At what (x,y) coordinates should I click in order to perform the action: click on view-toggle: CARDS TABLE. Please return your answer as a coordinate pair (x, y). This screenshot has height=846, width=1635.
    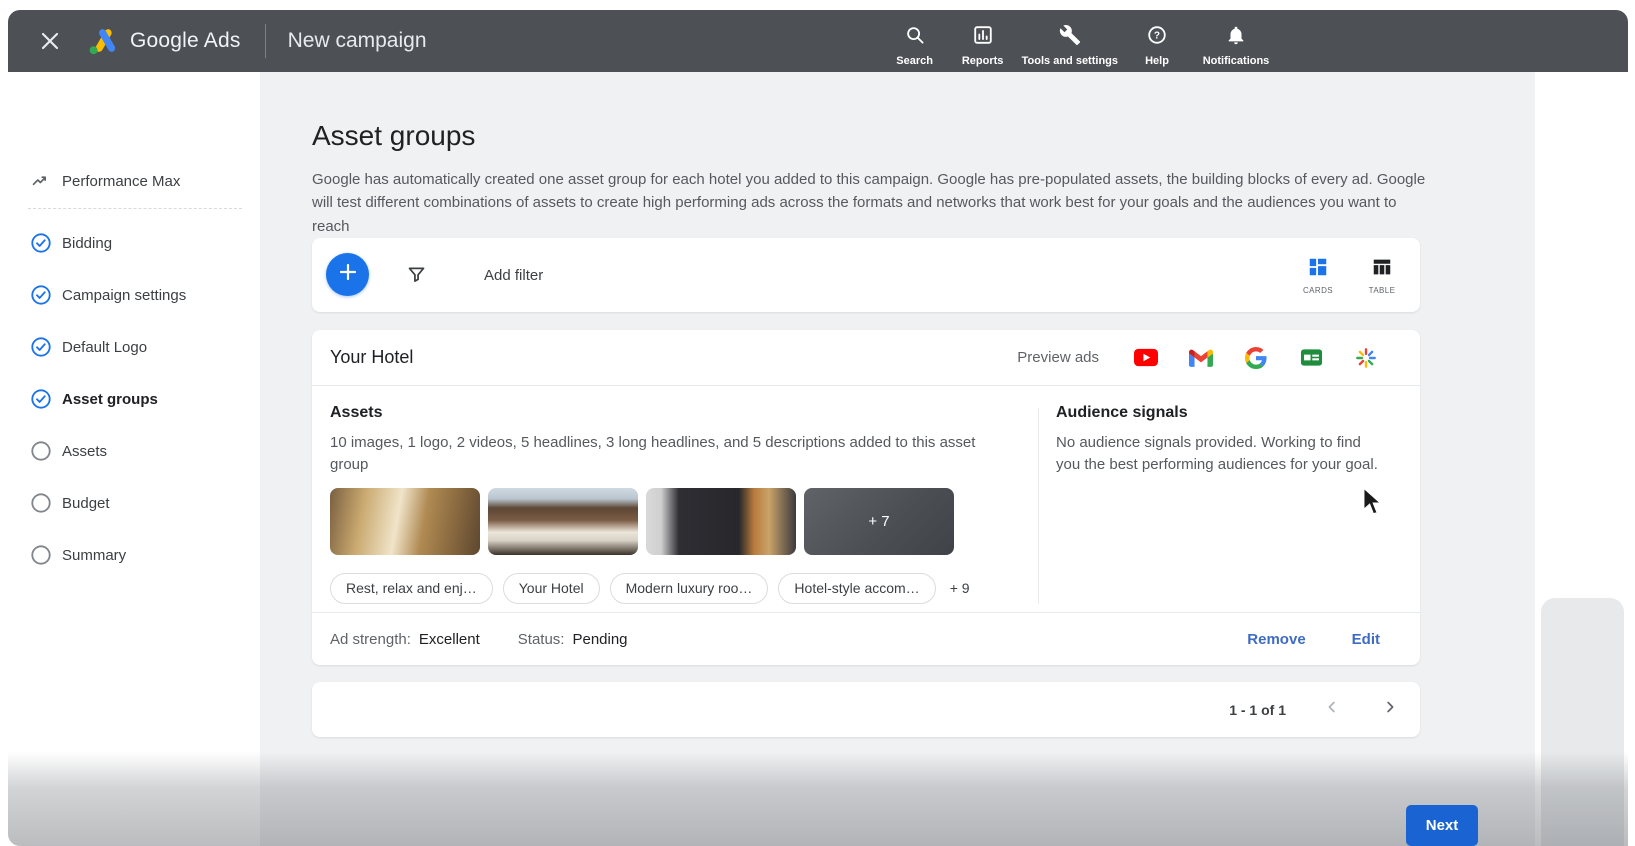
    Looking at the image, I should click on (1350, 275).